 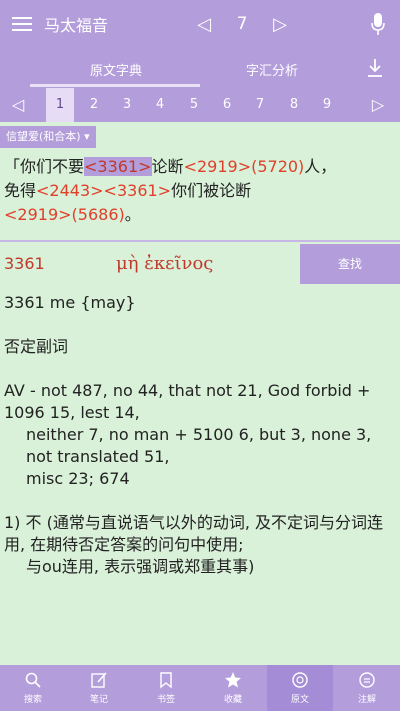 I want to click on book-title: 马太福音, so click(x=114, y=24).